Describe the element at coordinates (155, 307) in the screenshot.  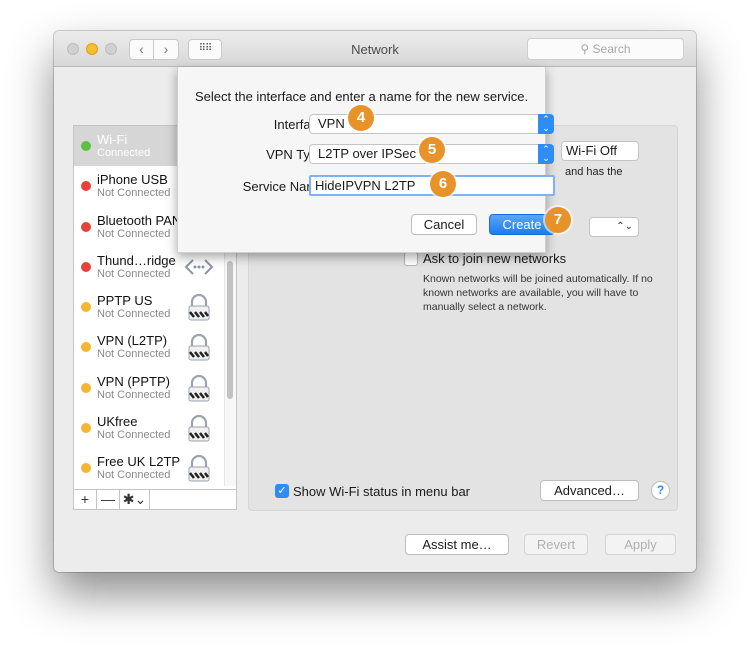
I see `service-item: PPTP US Not Connected` at that location.